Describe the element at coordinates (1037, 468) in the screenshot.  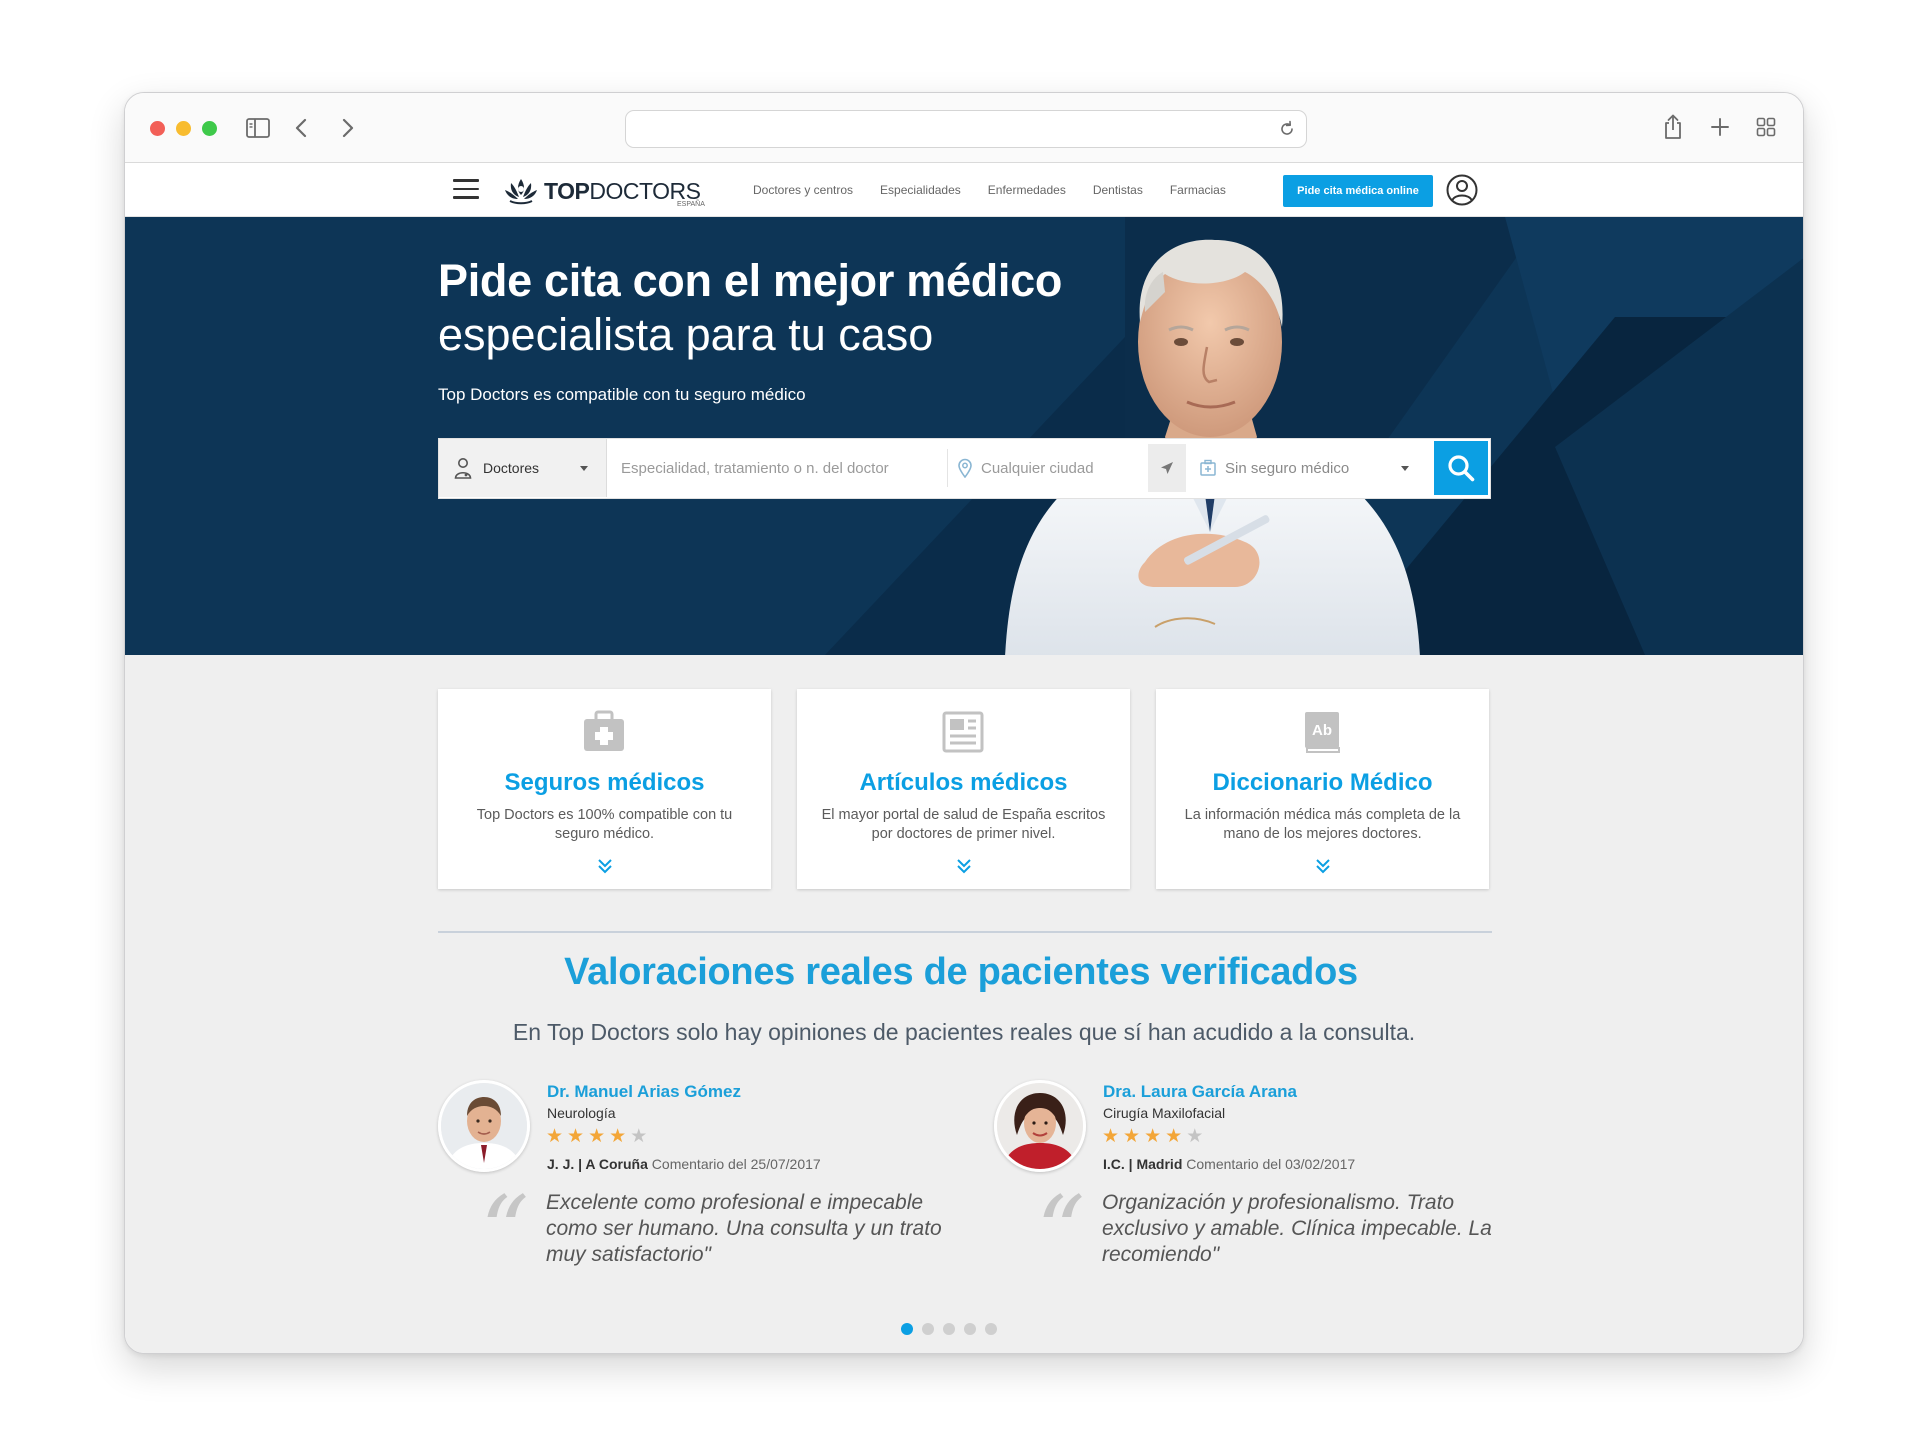
I see `city-placeholder: Cualquier ciudad` at that location.